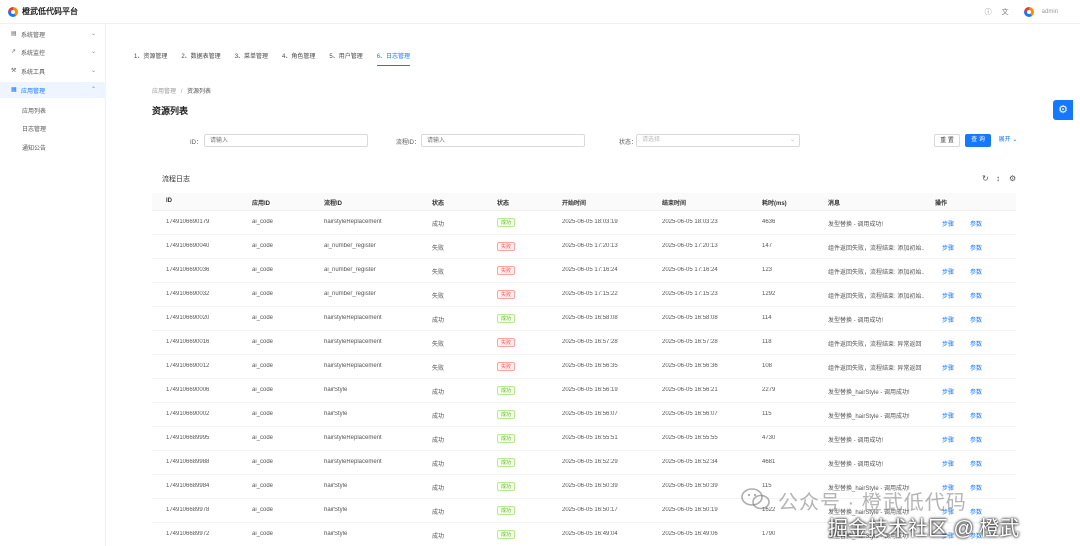 This screenshot has width=1080, height=546. What do you see at coordinates (690, 510) in the screenshot?
I see `cell-end: 2025-06-05 16:50:19` at bounding box center [690, 510].